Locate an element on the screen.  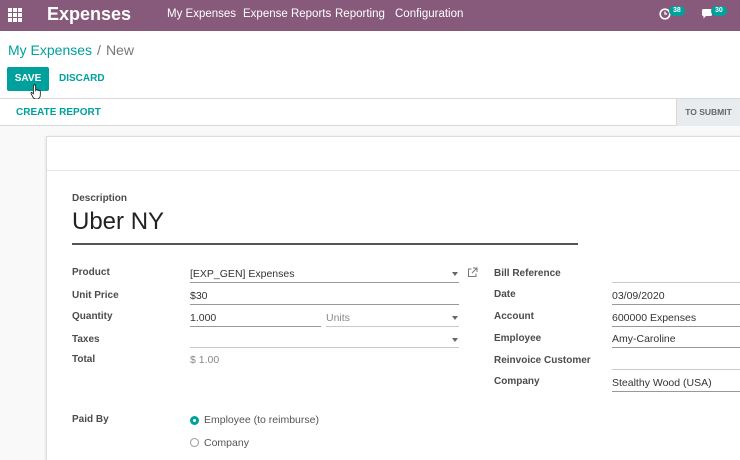
account-label: Account is located at coordinates (514, 316).